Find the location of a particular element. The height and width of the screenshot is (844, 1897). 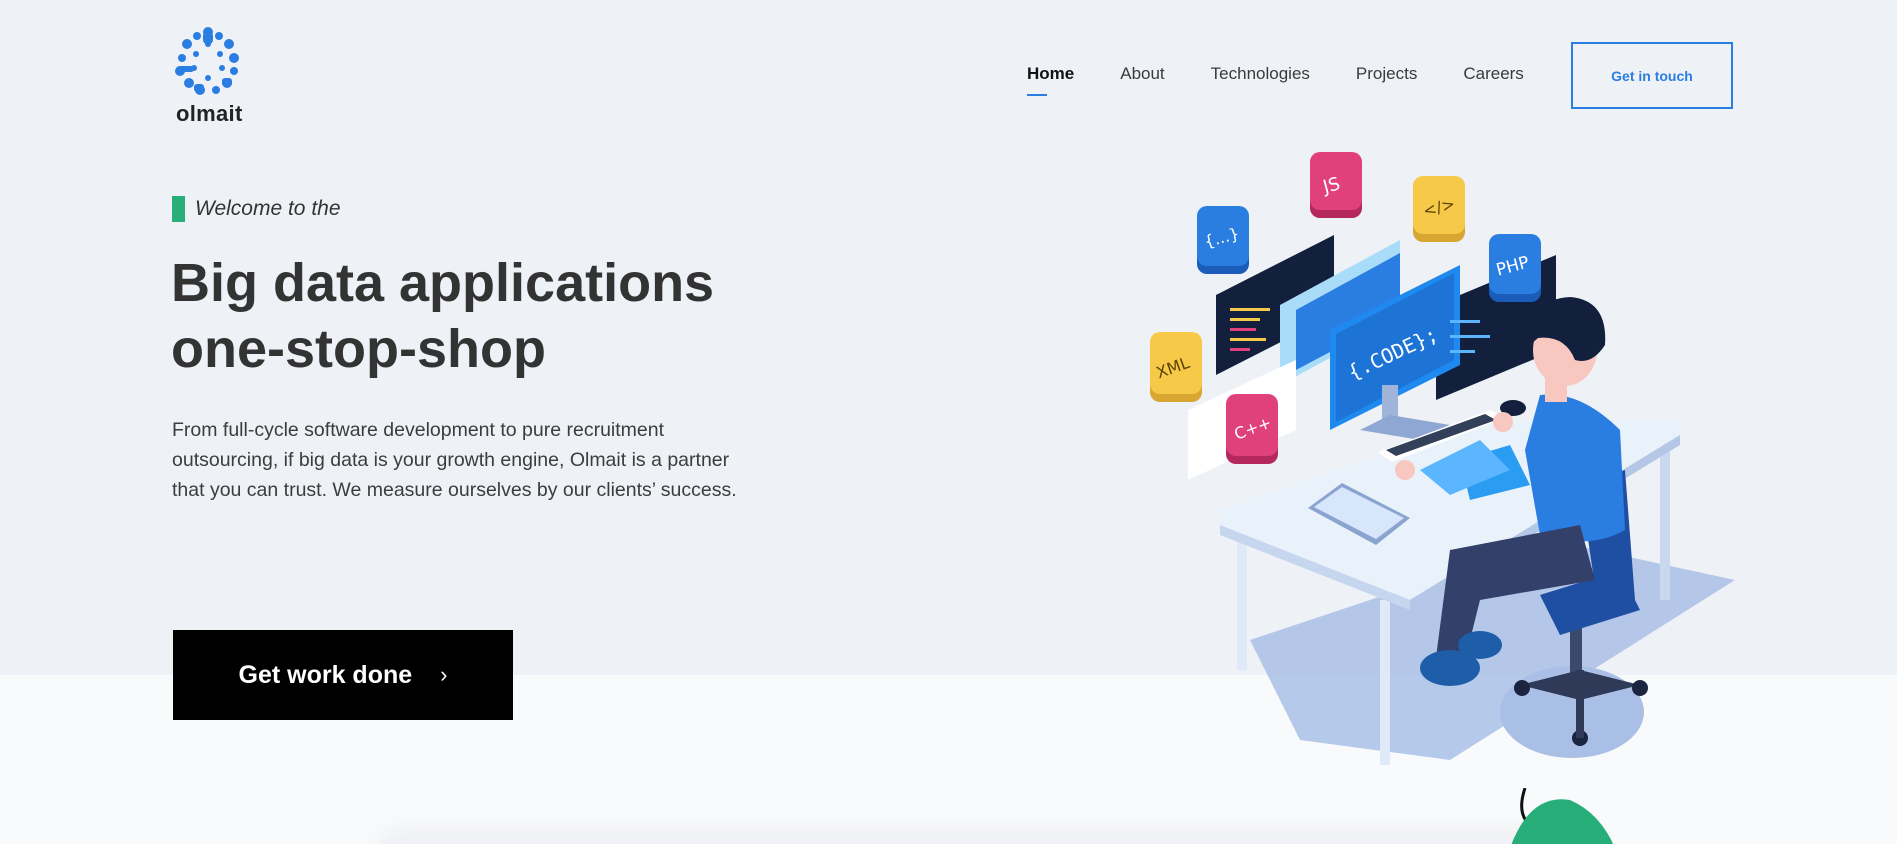

hero-headline: Big data applications one-stop-shop is located at coordinates (521, 316).